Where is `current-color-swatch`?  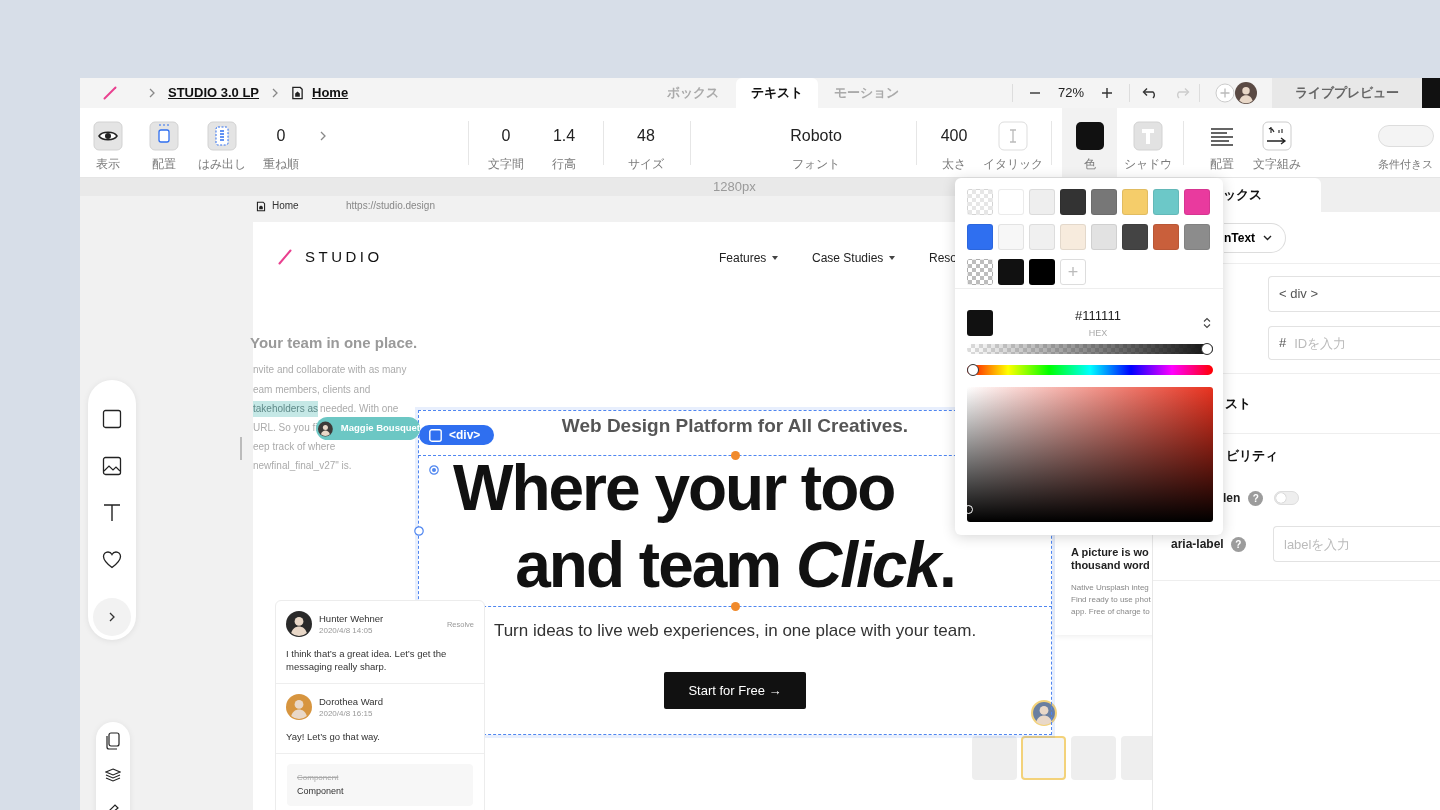
current-color-swatch is located at coordinates (980, 323).